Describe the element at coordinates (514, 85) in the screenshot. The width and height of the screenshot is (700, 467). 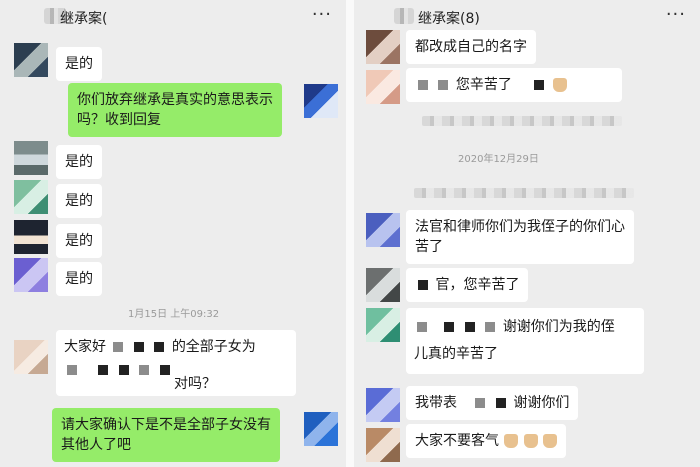
I see `message-bubble: 您辛苦了` at that location.